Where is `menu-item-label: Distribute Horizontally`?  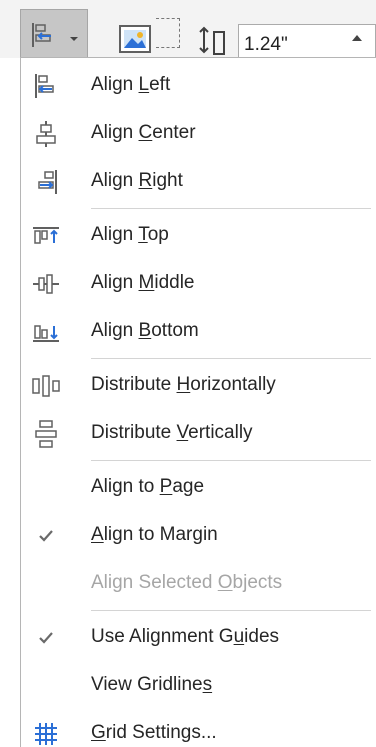 menu-item-label: Distribute Horizontally is located at coordinates (183, 384).